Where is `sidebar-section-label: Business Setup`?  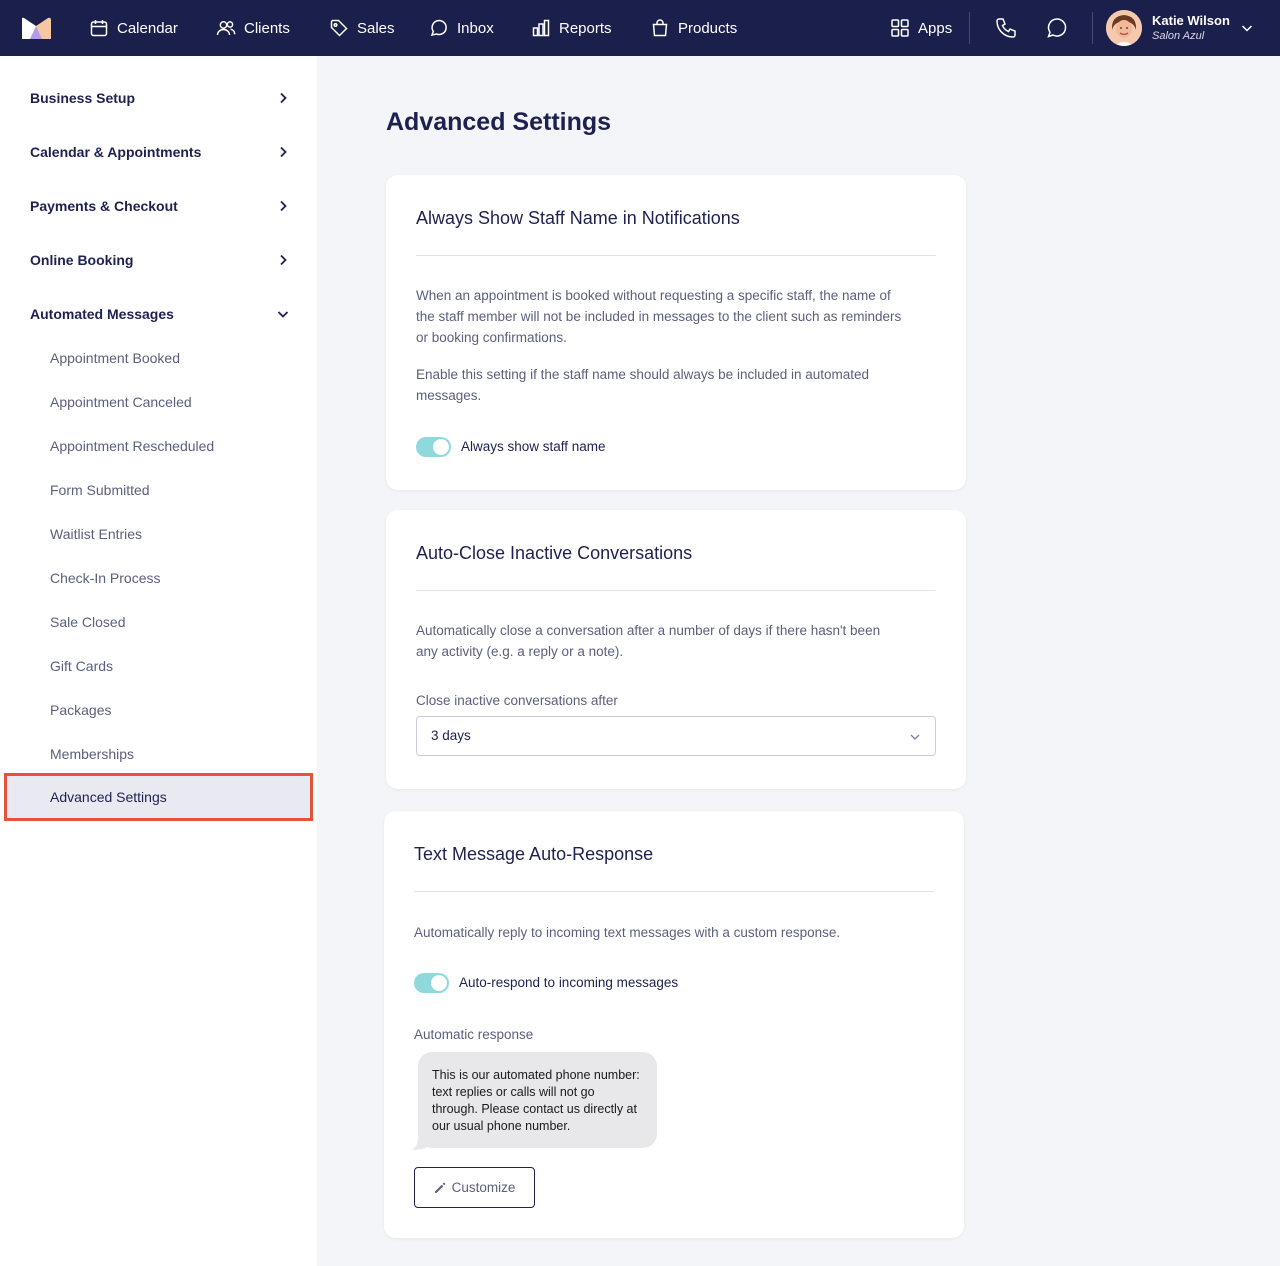 sidebar-section-label: Business Setup is located at coordinates (83, 98).